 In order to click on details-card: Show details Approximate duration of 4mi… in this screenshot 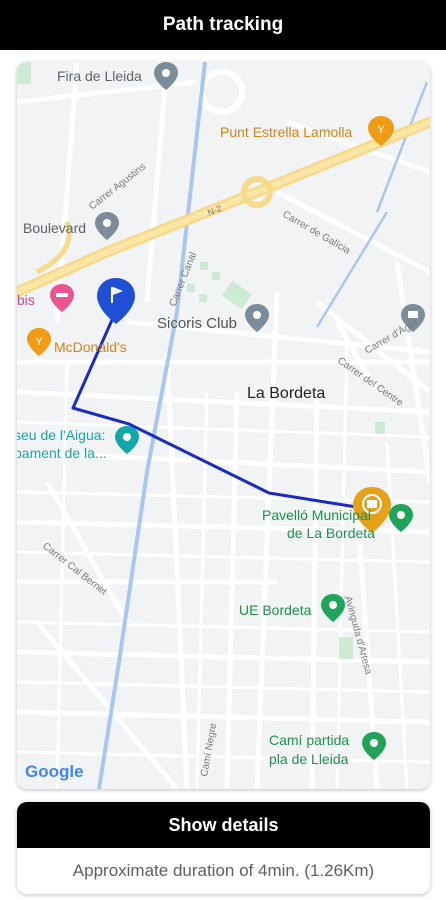, I will do `click(223, 848)`.